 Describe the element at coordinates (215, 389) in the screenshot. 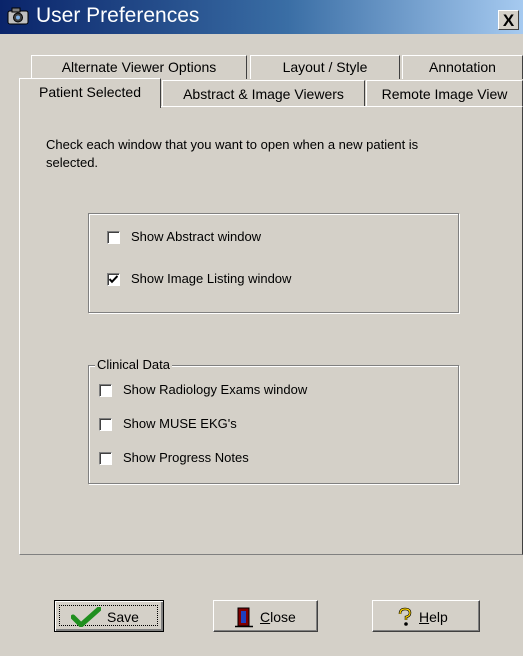

I see `show-radiology-exams-label: Show Radiology Exams window` at that location.